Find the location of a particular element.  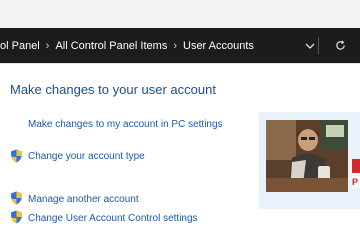

chevron-down-icon is located at coordinates (310, 45).